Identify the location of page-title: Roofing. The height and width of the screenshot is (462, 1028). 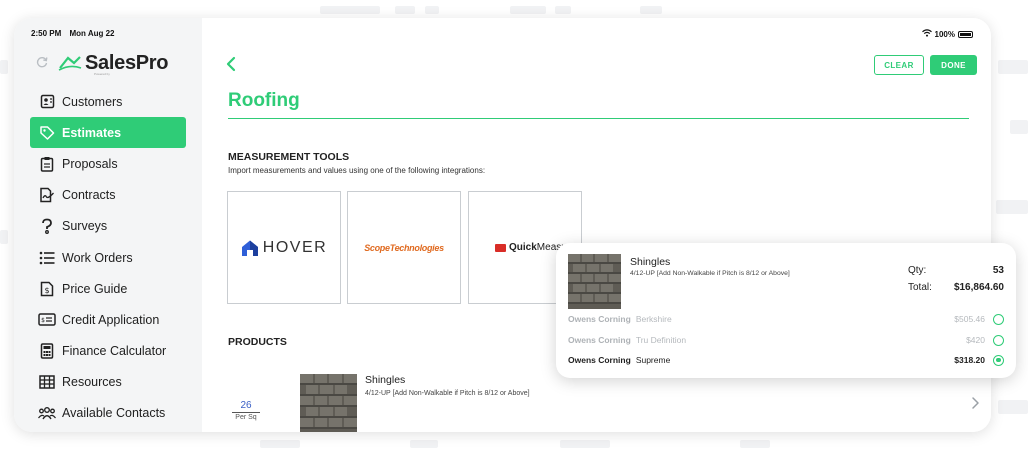
(264, 100).